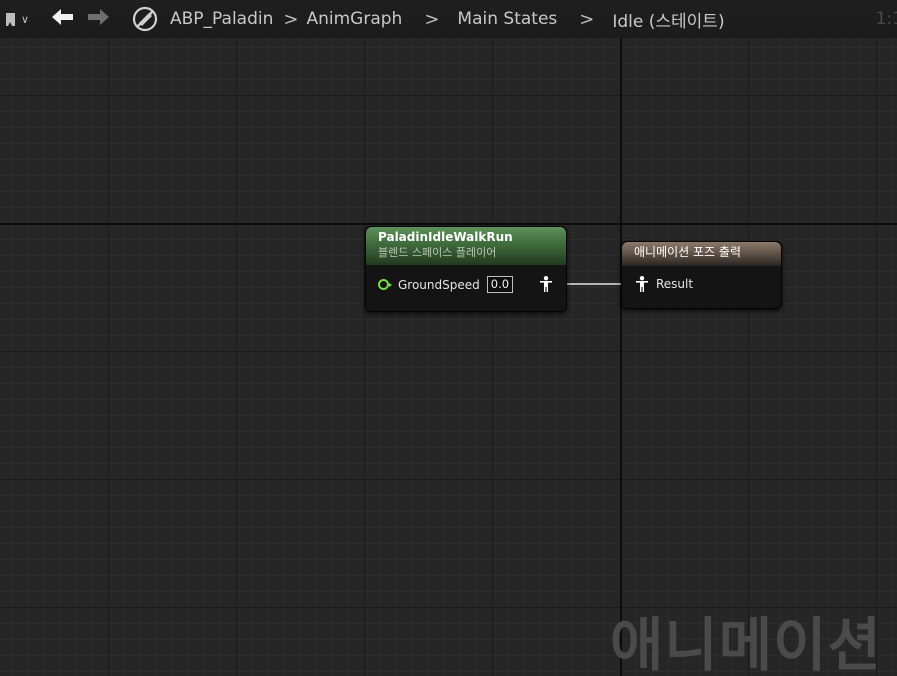 The width and height of the screenshot is (897, 676). What do you see at coordinates (10, 19) in the screenshot?
I see `bookmark-icon` at bounding box center [10, 19].